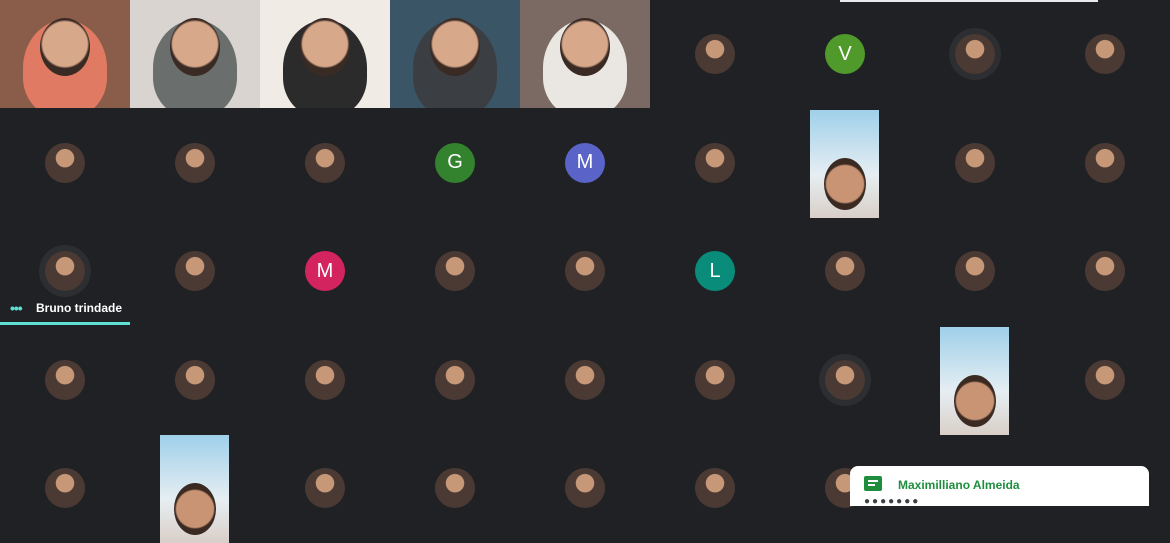  I want to click on notification-sender: Maximilliano Almeida, so click(959, 485).